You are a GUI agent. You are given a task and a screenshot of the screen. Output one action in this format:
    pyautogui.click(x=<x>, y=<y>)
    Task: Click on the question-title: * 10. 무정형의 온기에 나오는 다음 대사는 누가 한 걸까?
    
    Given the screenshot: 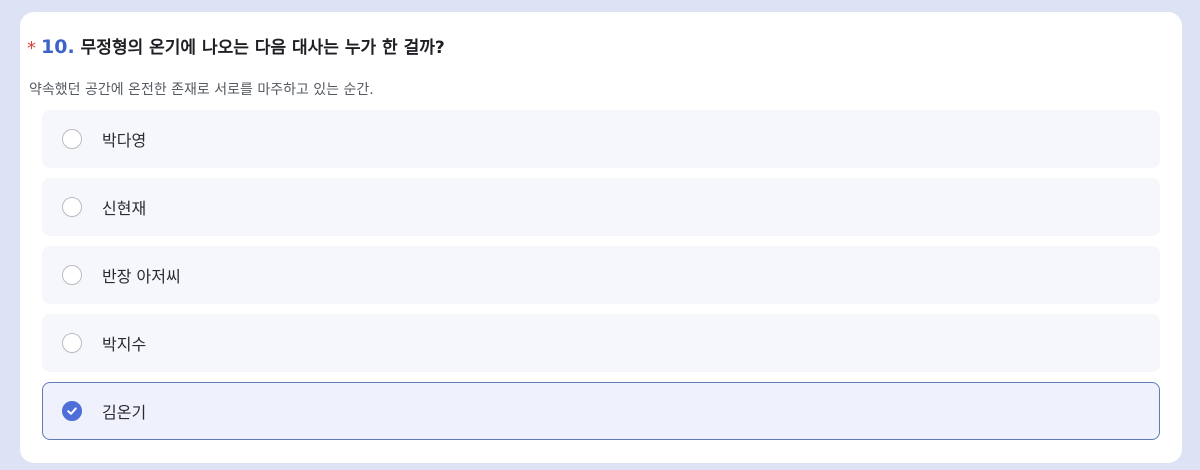 What is the action you would take?
    pyautogui.click(x=236, y=46)
    